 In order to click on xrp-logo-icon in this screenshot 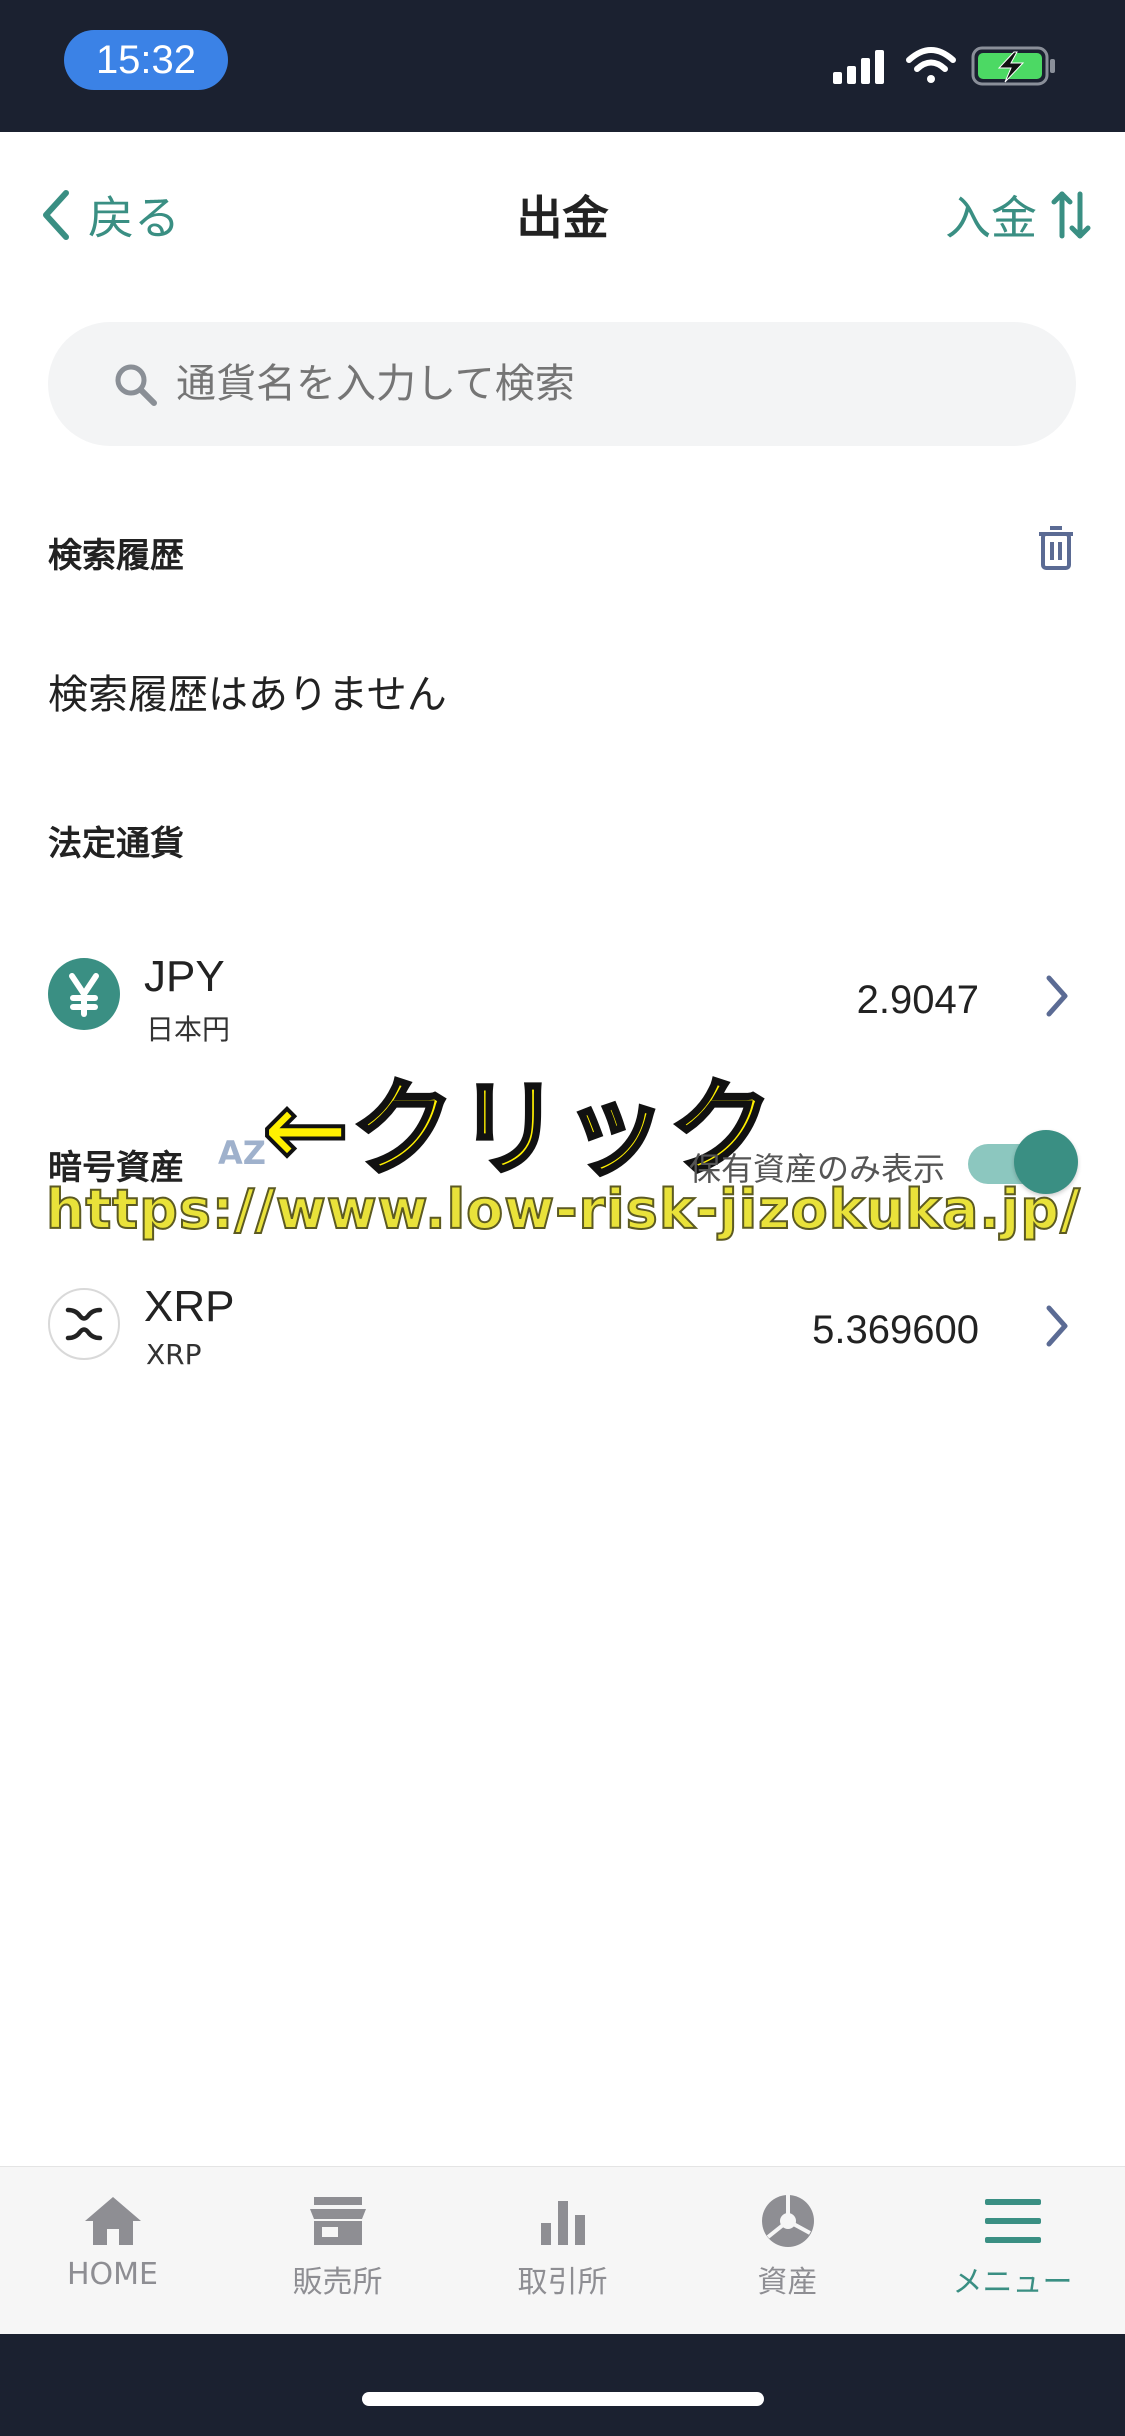, I will do `click(84, 1324)`.